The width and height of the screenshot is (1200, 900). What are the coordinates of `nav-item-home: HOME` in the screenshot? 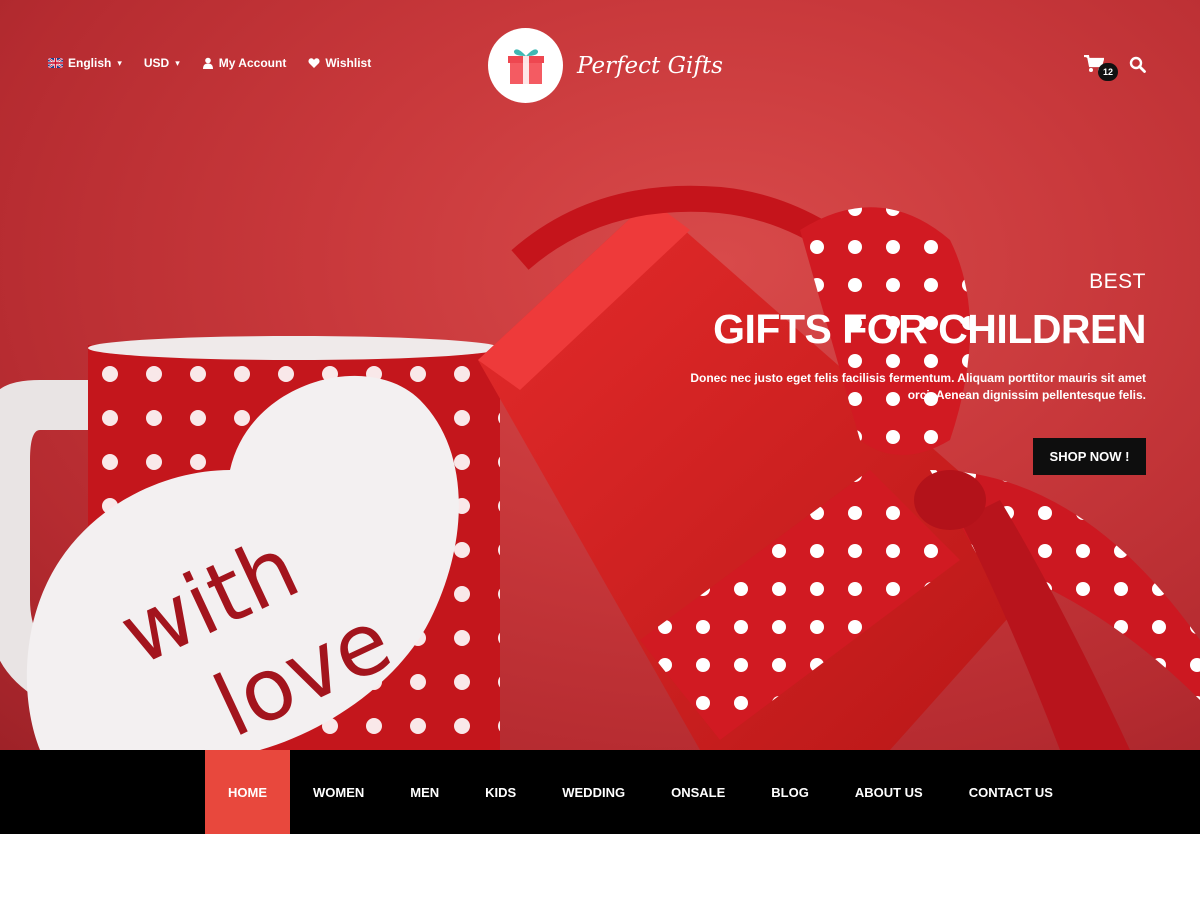 It's located at (247, 792).